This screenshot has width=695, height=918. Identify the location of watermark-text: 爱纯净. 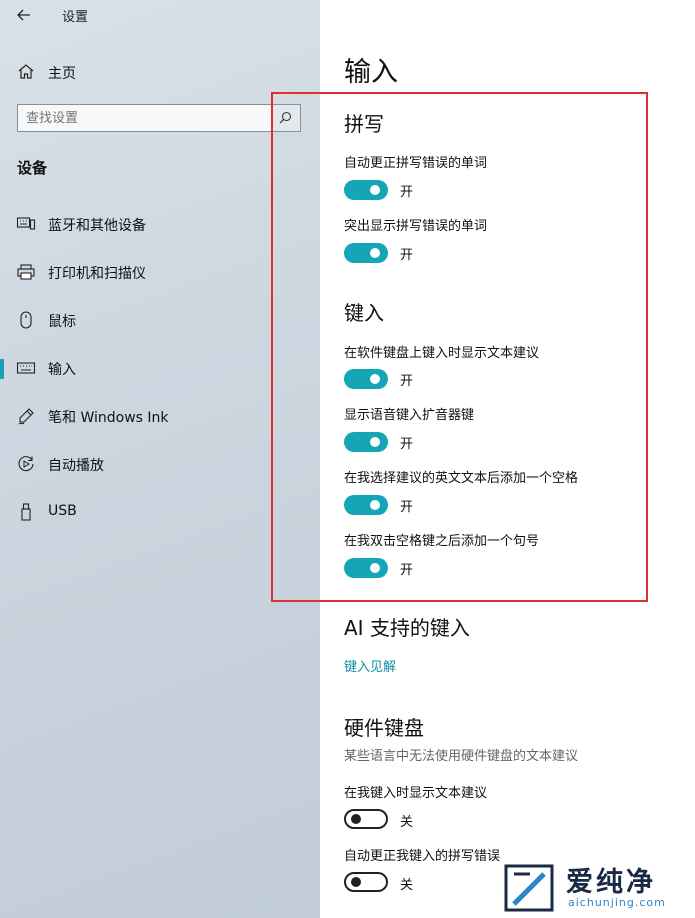
(611, 882).